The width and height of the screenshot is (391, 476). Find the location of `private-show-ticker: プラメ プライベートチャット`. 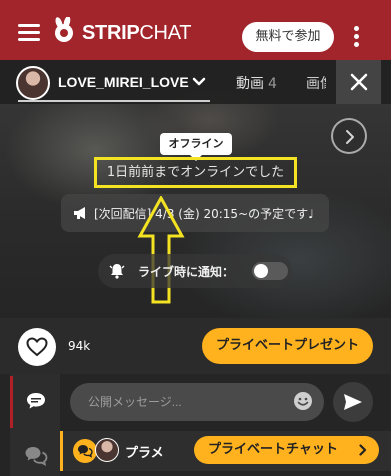

private-show-ticker: プラメ プライベートチャット is located at coordinates (225, 451).